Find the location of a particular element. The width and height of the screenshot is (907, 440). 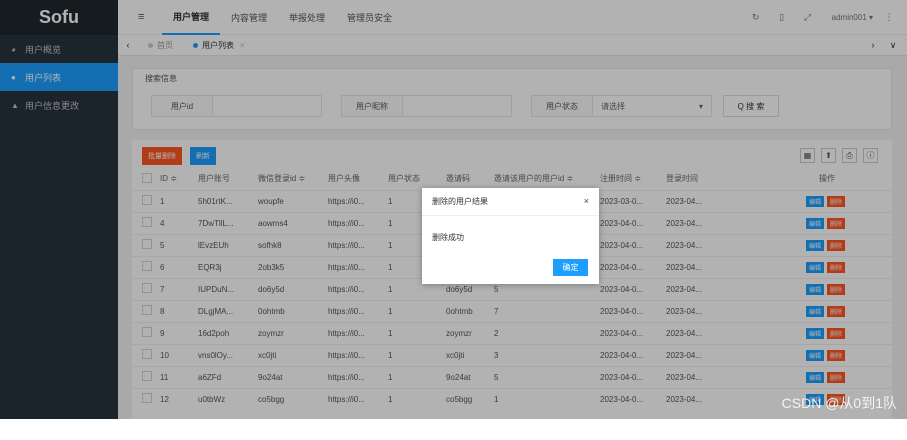

confirm-button: 确定 is located at coordinates (570, 267).